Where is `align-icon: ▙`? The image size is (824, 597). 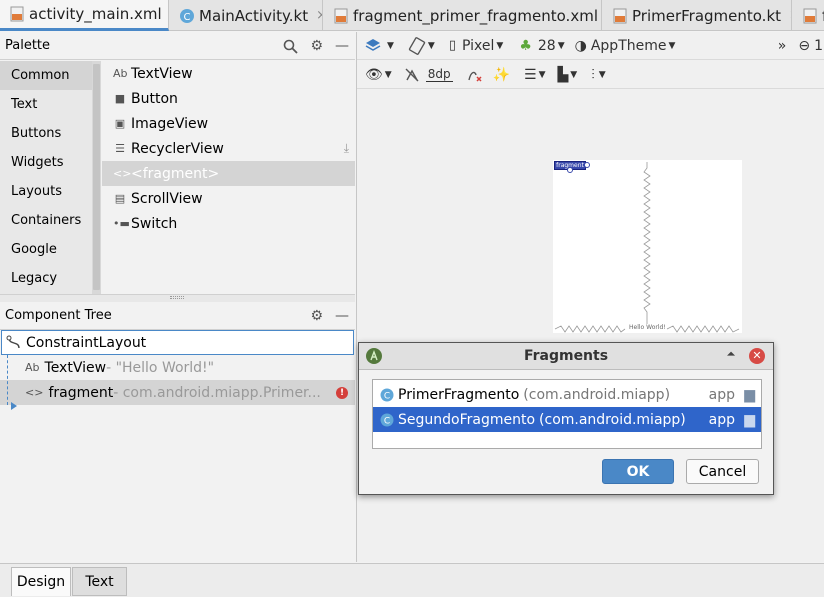 align-icon: ▙ is located at coordinates (563, 75).